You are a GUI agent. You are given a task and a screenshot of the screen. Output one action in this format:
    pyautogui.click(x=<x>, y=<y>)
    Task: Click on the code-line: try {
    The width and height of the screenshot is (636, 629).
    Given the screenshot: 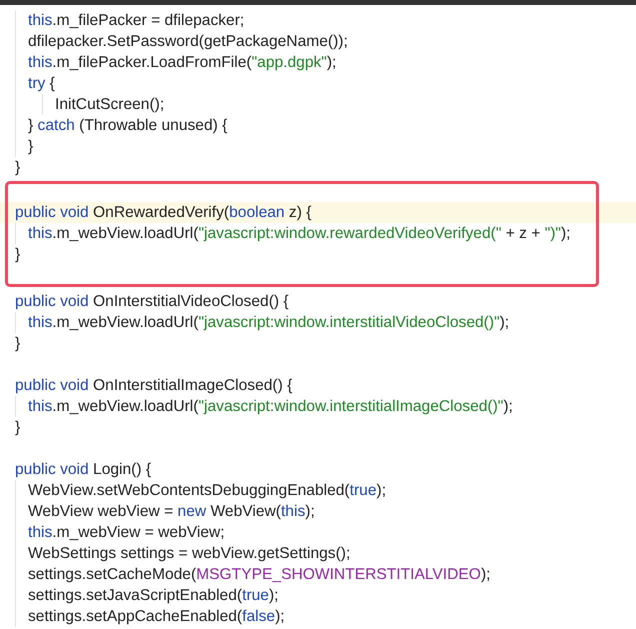 What is the action you would take?
    pyautogui.click(x=41, y=84)
    